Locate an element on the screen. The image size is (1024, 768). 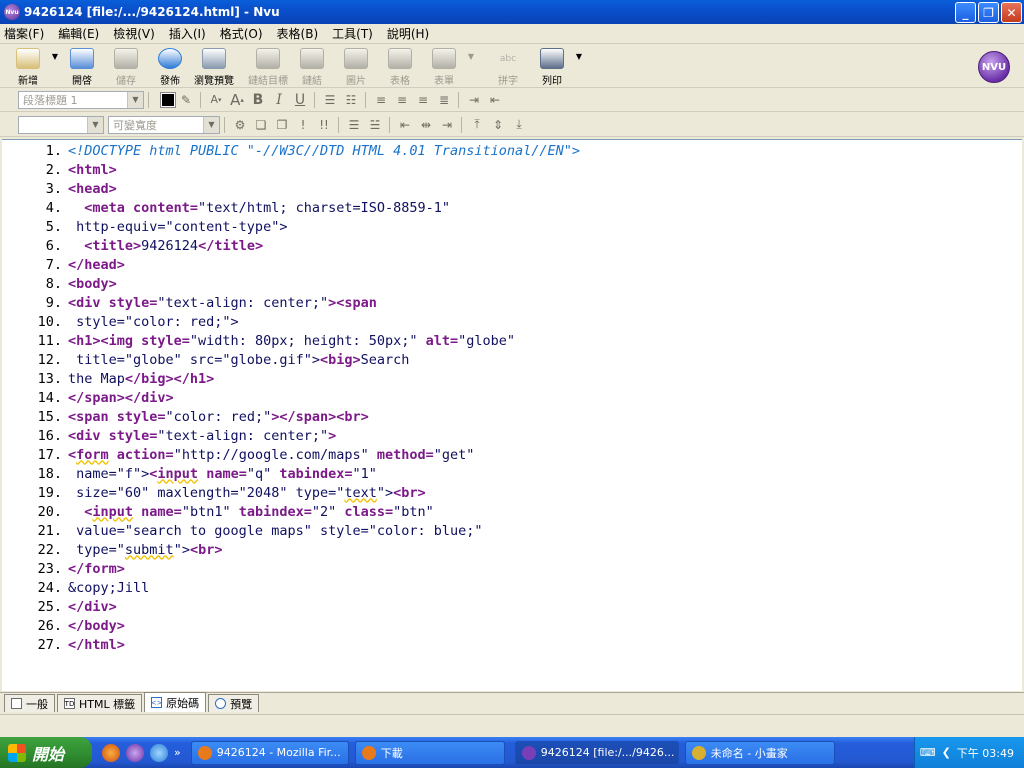
tab-source-code: <> 原始碼 is located at coordinates (175, 702).